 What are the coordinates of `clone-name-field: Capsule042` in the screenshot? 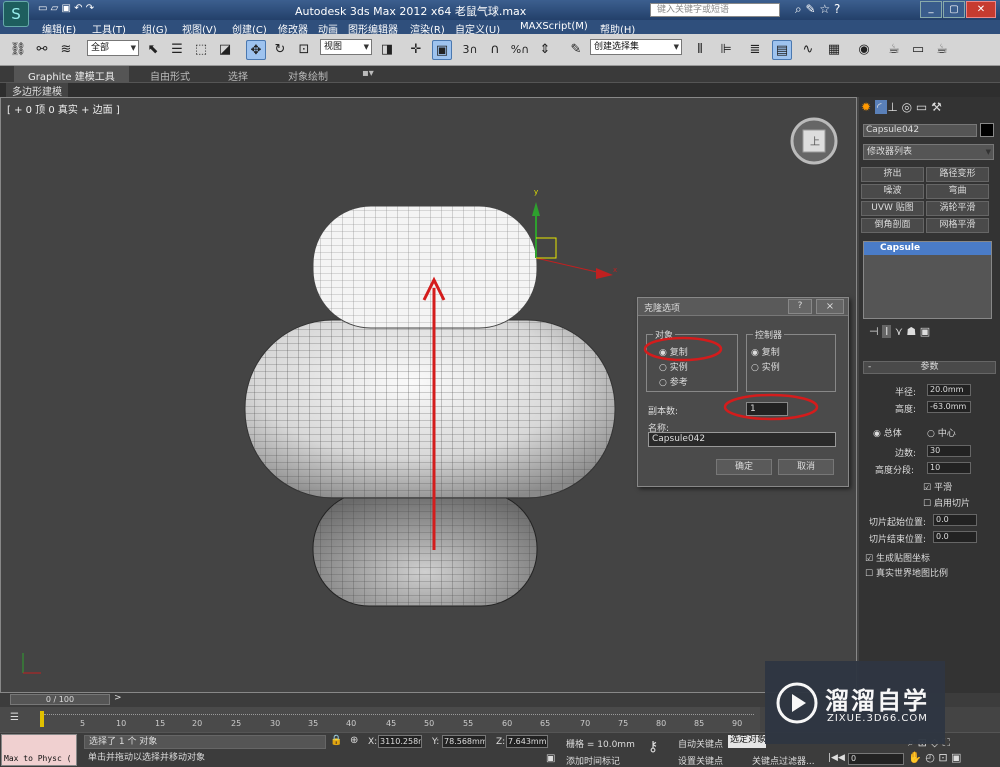 It's located at (742, 439).